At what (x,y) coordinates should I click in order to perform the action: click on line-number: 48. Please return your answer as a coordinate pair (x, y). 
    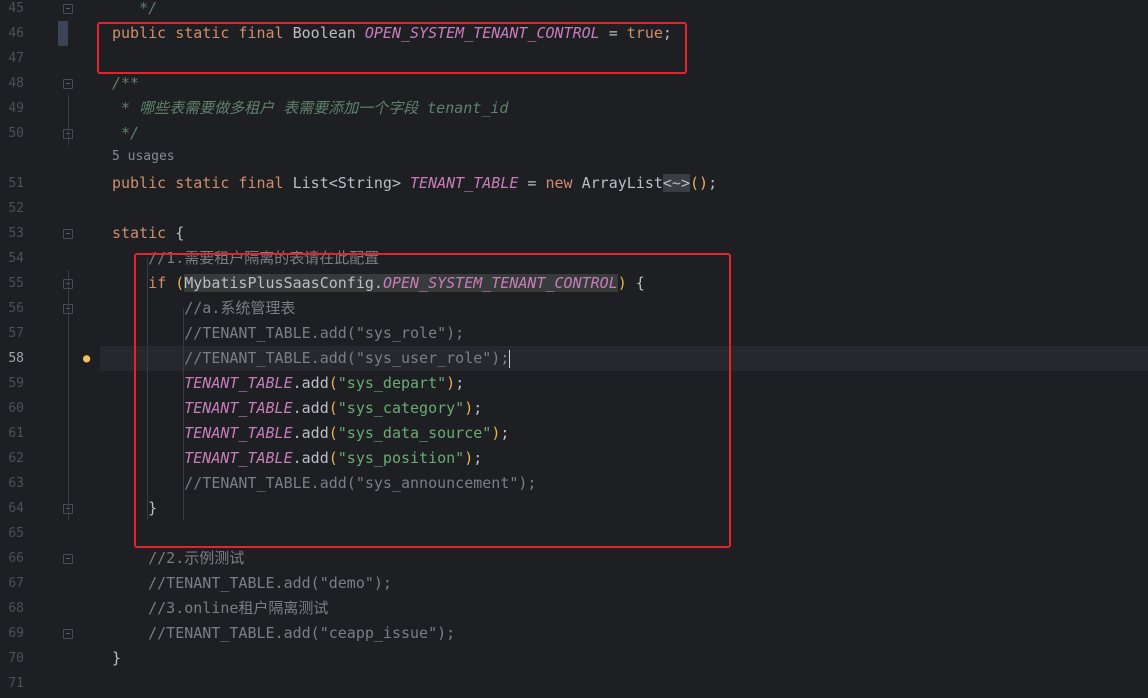
    Looking at the image, I should click on (16, 83).